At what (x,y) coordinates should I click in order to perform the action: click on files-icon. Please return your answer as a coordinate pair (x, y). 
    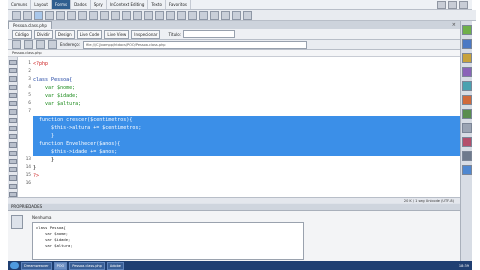
    Looking at the image, I should click on (466, 86).